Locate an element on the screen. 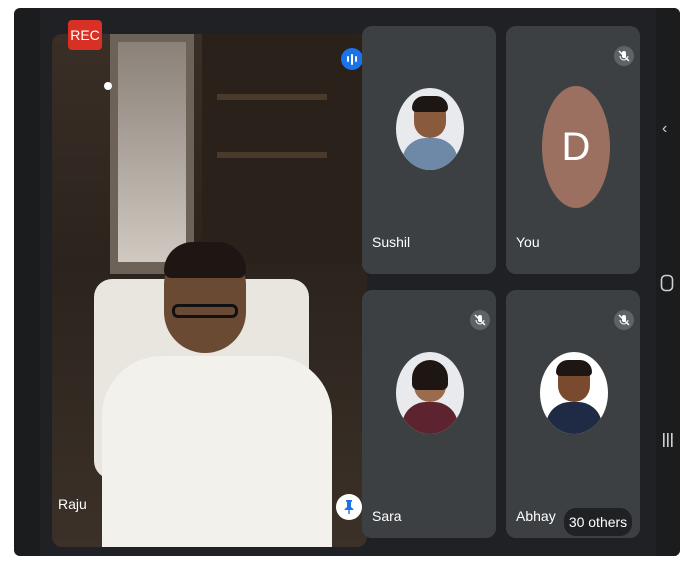 Image resolution: width=694 pixels, height=563 pixels. recents-icon is located at coordinates (668, 442).